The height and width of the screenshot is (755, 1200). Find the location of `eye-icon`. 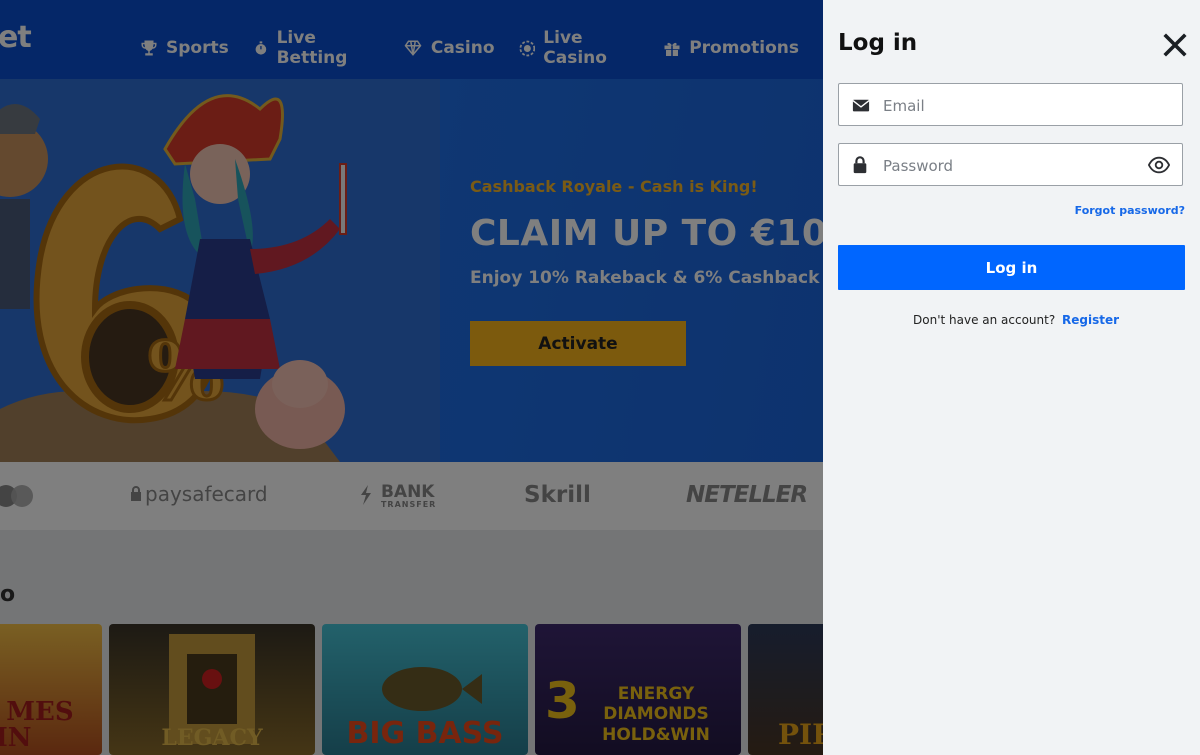

eye-icon is located at coordinates (1159, 165).